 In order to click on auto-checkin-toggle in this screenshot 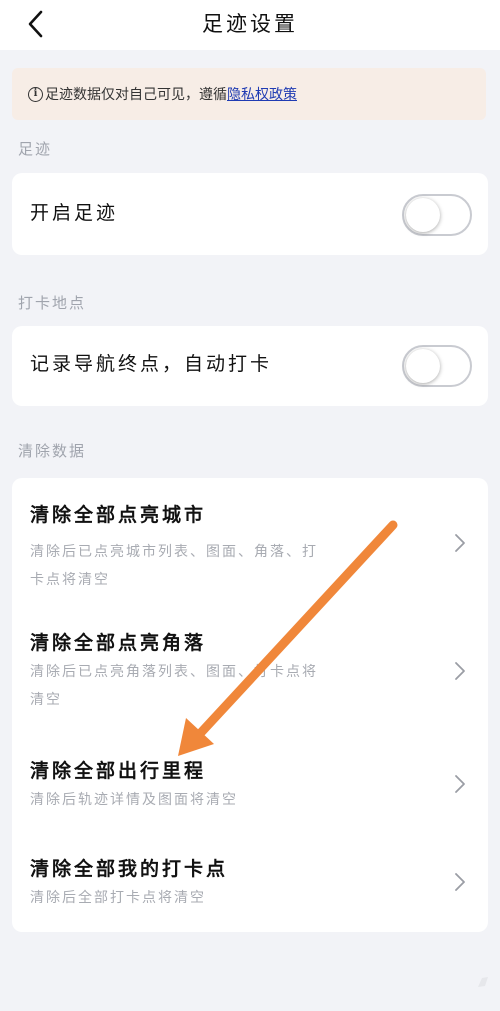, I will do `click(437, 366)`.